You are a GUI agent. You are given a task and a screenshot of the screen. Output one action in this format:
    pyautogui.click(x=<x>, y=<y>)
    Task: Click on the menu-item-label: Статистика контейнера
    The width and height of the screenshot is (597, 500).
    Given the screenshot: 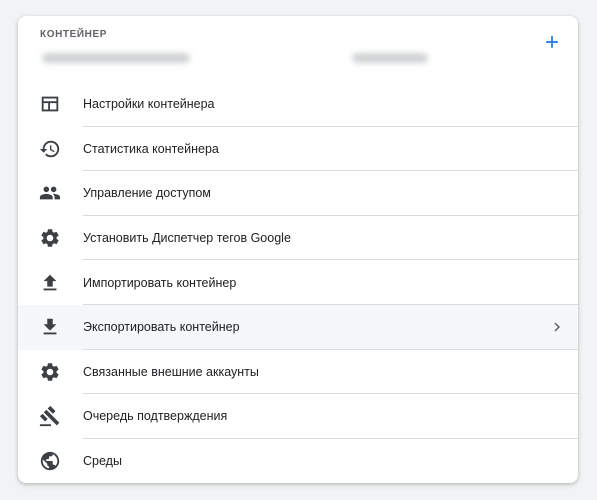 What is the action you would take?
    pyautogui.click(x=151, y=148)
    